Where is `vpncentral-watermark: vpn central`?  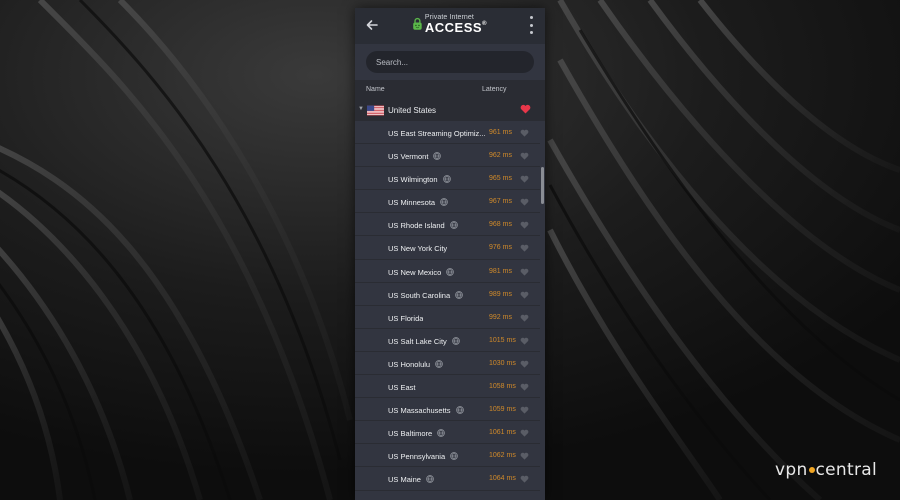 vpncentral-watermark: vpn central is located at coordinates (826, 470).